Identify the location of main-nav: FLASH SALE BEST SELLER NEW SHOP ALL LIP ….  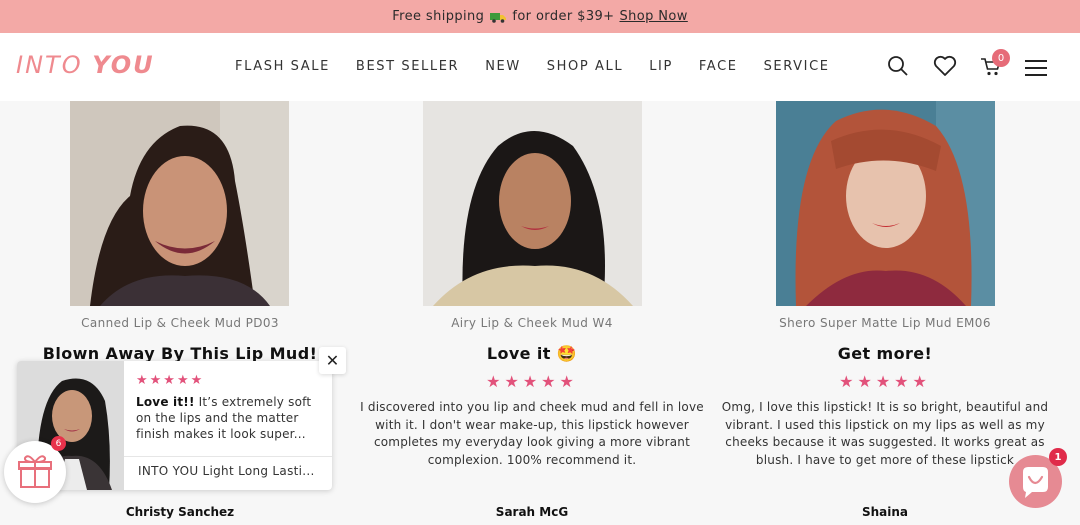
(545, 66).